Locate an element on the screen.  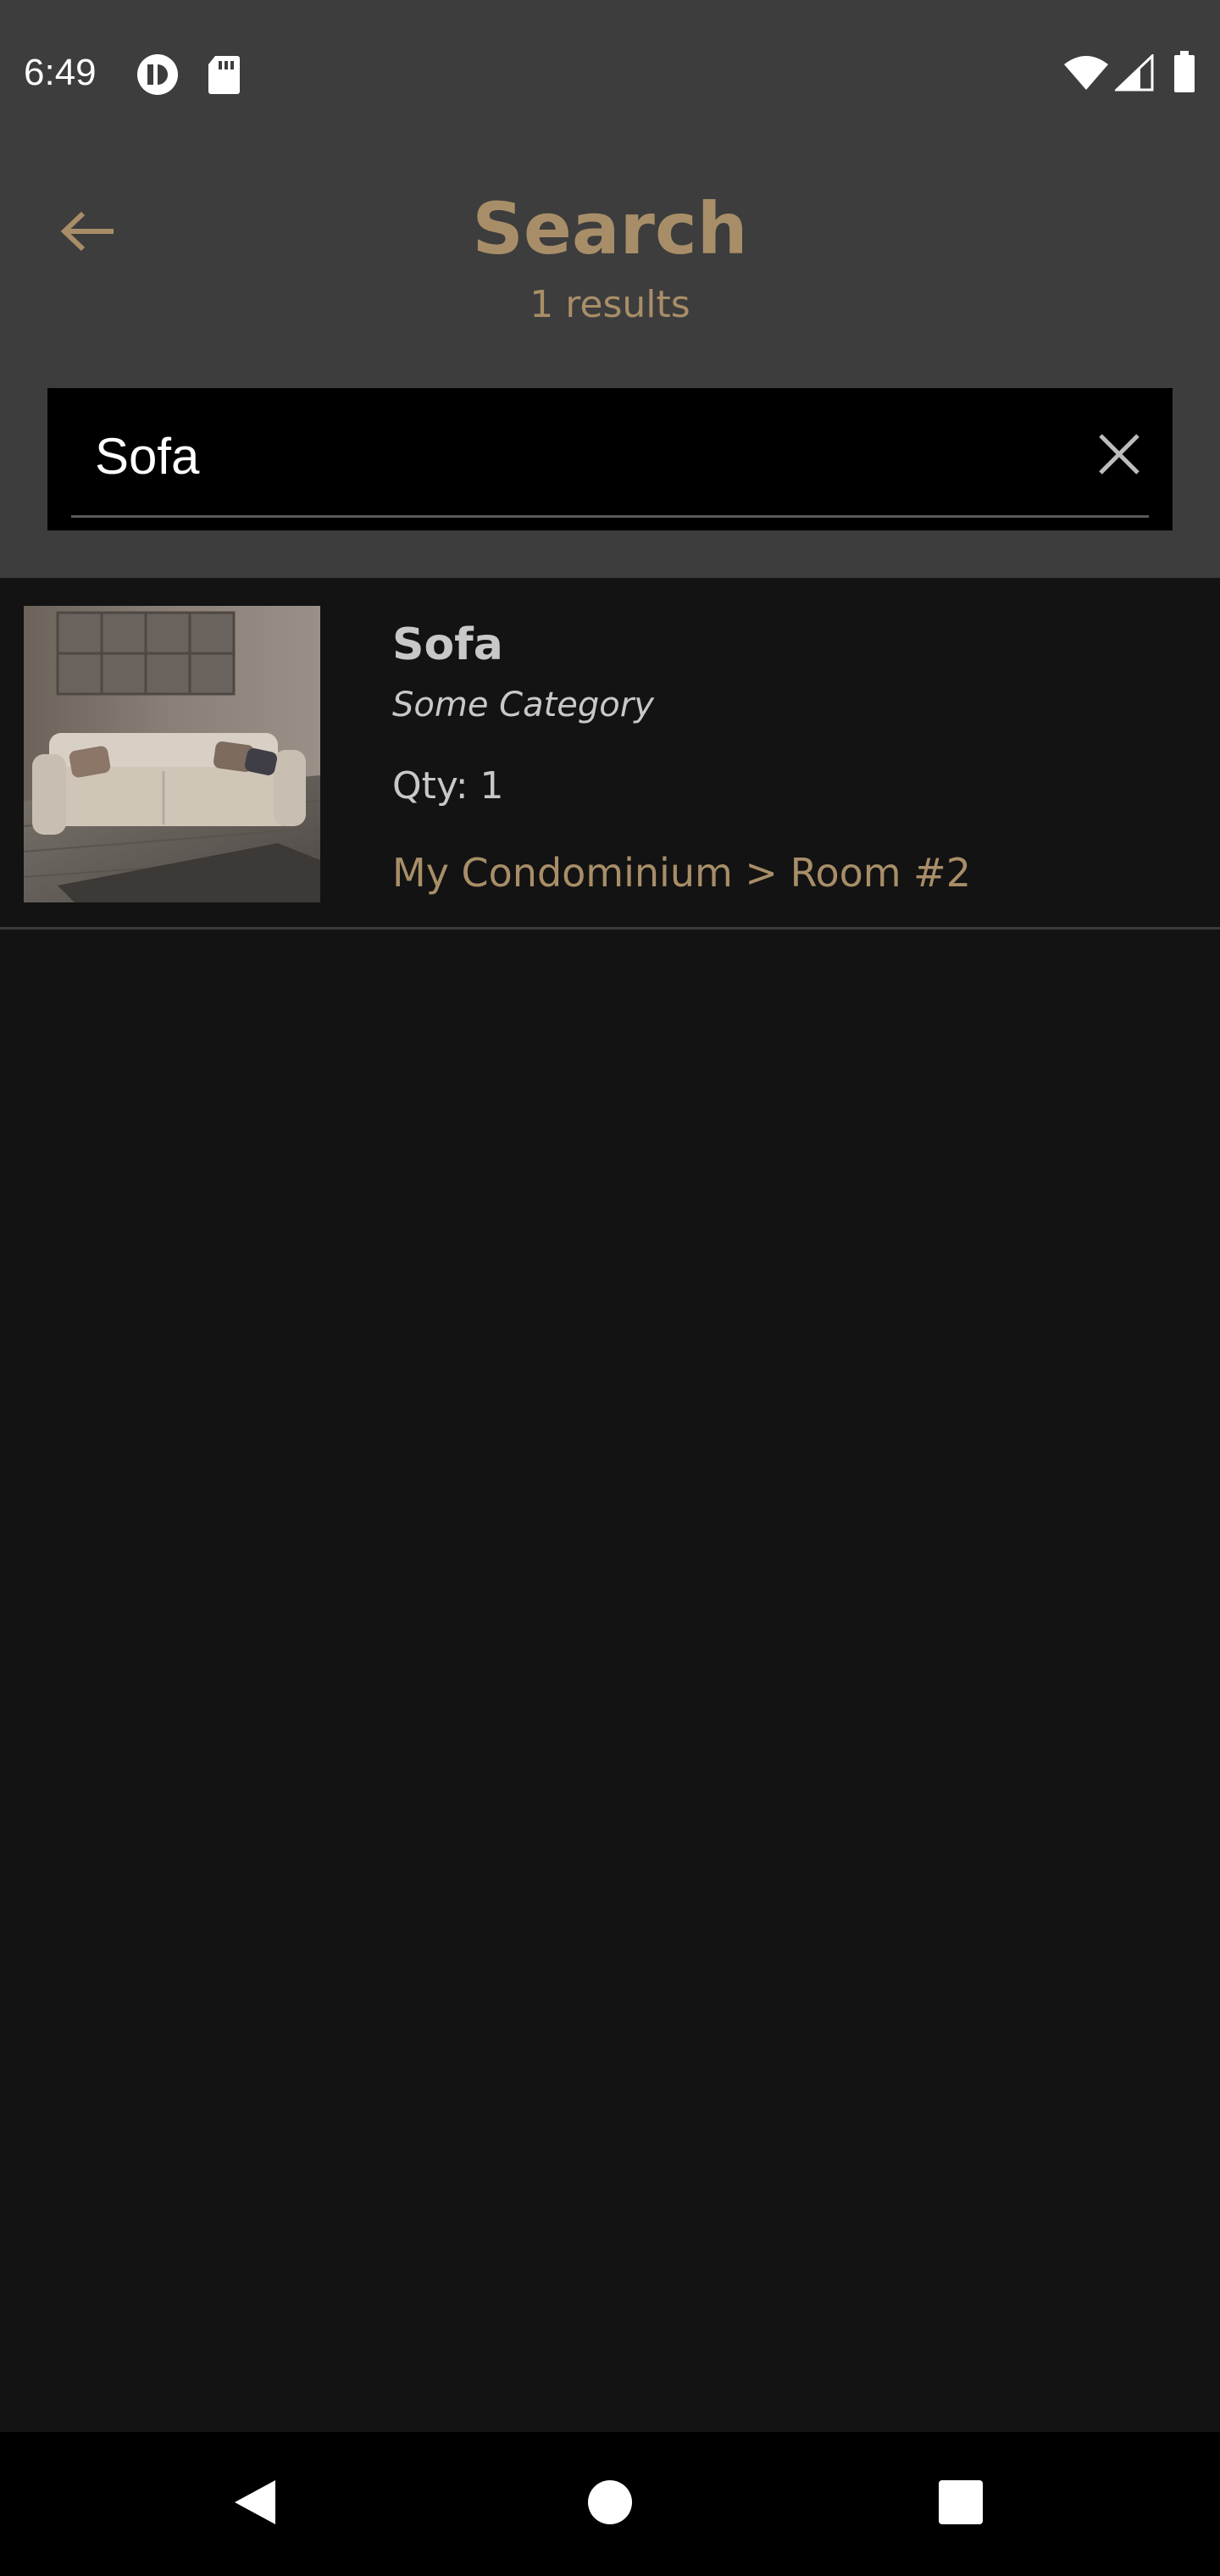
item-name: Sofa is located at coordinates (447, 644).